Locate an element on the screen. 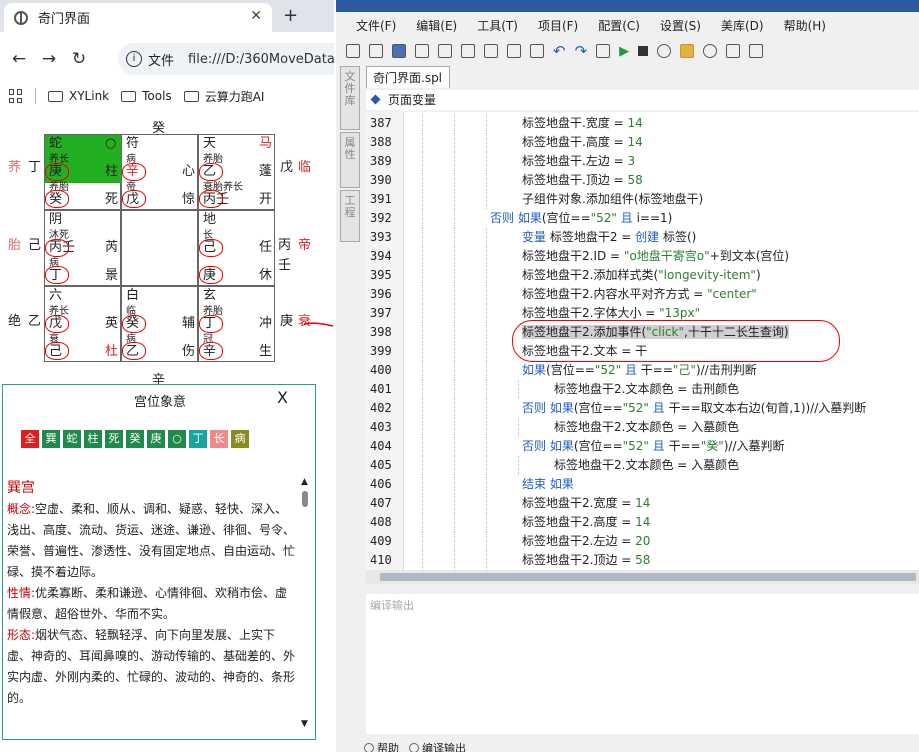  tag-chip: 柱 is located at coordinates (93, 439).